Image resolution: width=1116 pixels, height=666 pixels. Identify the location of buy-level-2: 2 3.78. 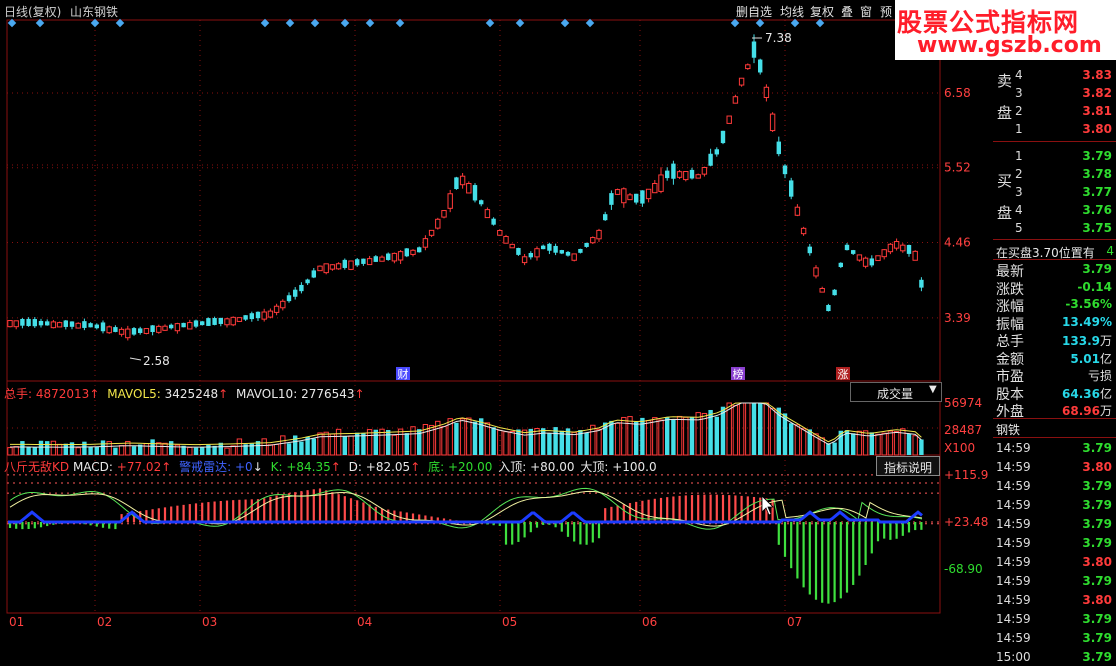
(1054, 174).